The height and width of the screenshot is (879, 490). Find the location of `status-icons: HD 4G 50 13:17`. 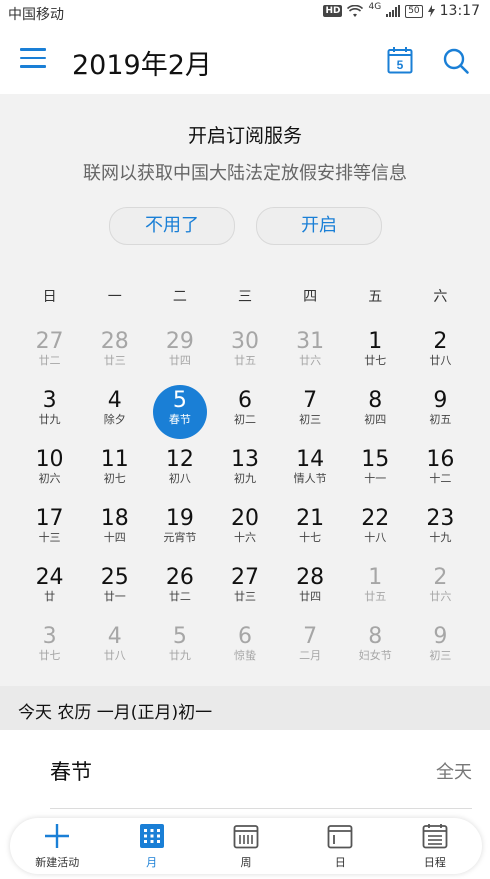

status-icons: HD 4G 50 13:17 is located at coordinates (401, 10).